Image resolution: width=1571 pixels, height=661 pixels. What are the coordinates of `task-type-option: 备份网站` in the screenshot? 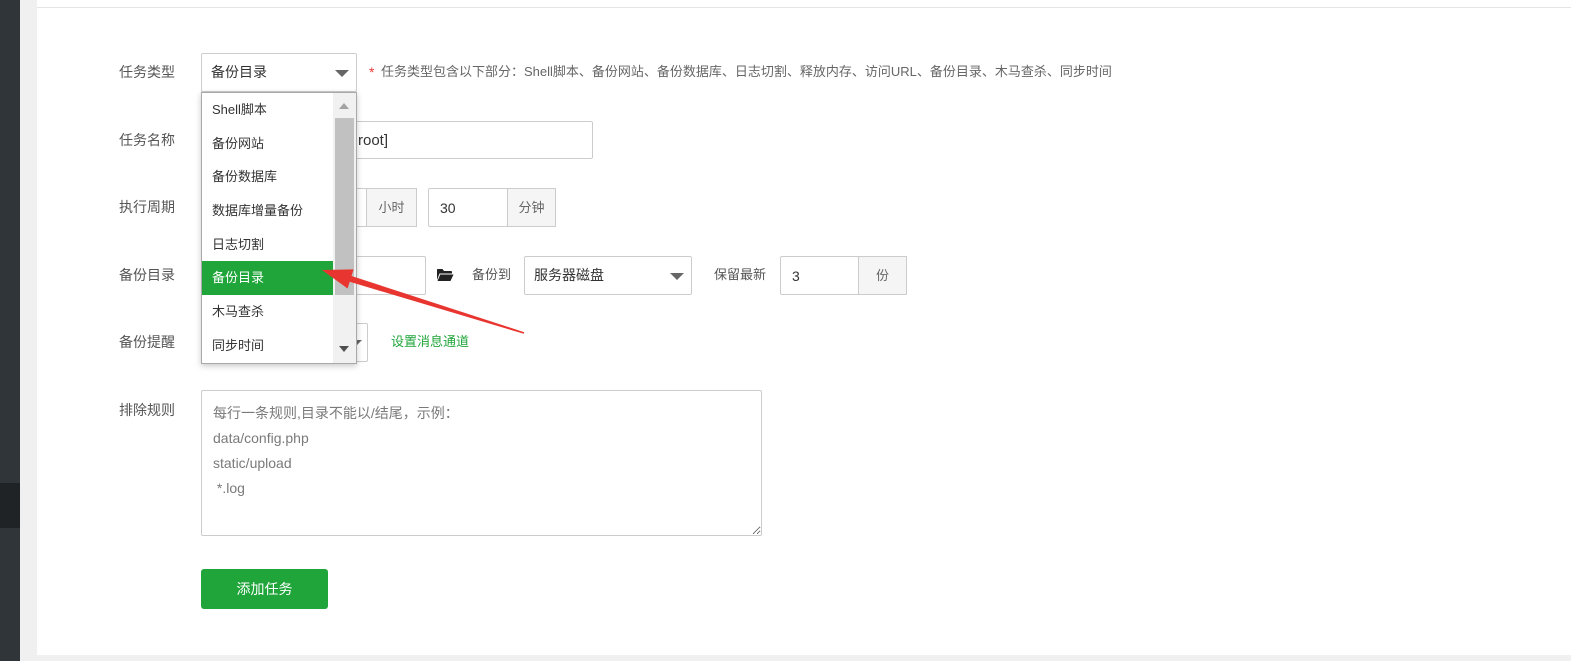 It's located at (267, 144).